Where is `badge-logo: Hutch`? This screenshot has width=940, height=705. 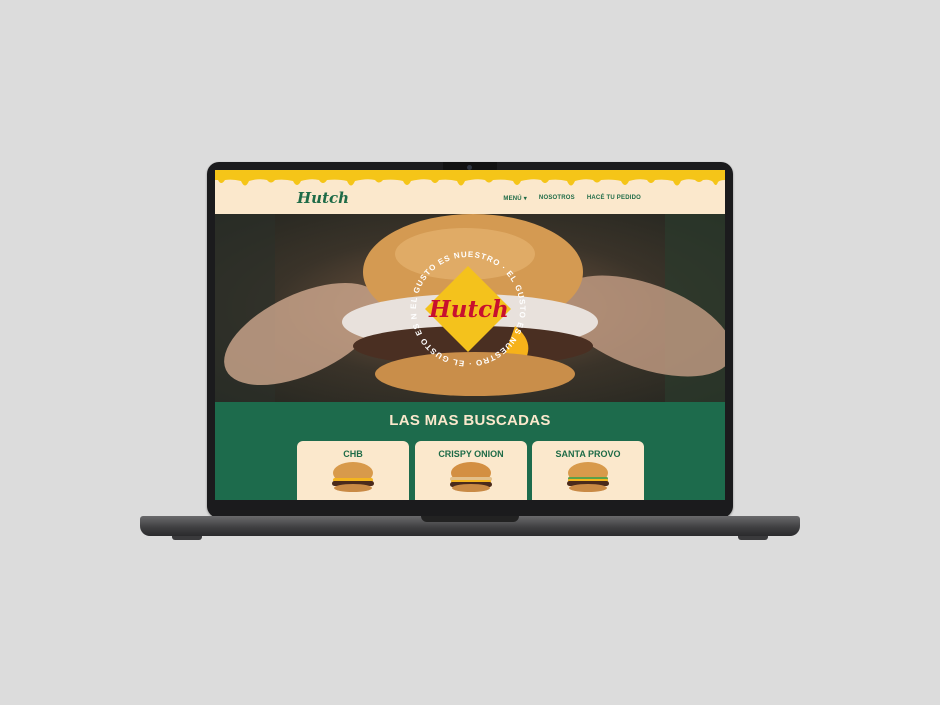
badge-logo: Hutch is located at coordinates (469, 309).